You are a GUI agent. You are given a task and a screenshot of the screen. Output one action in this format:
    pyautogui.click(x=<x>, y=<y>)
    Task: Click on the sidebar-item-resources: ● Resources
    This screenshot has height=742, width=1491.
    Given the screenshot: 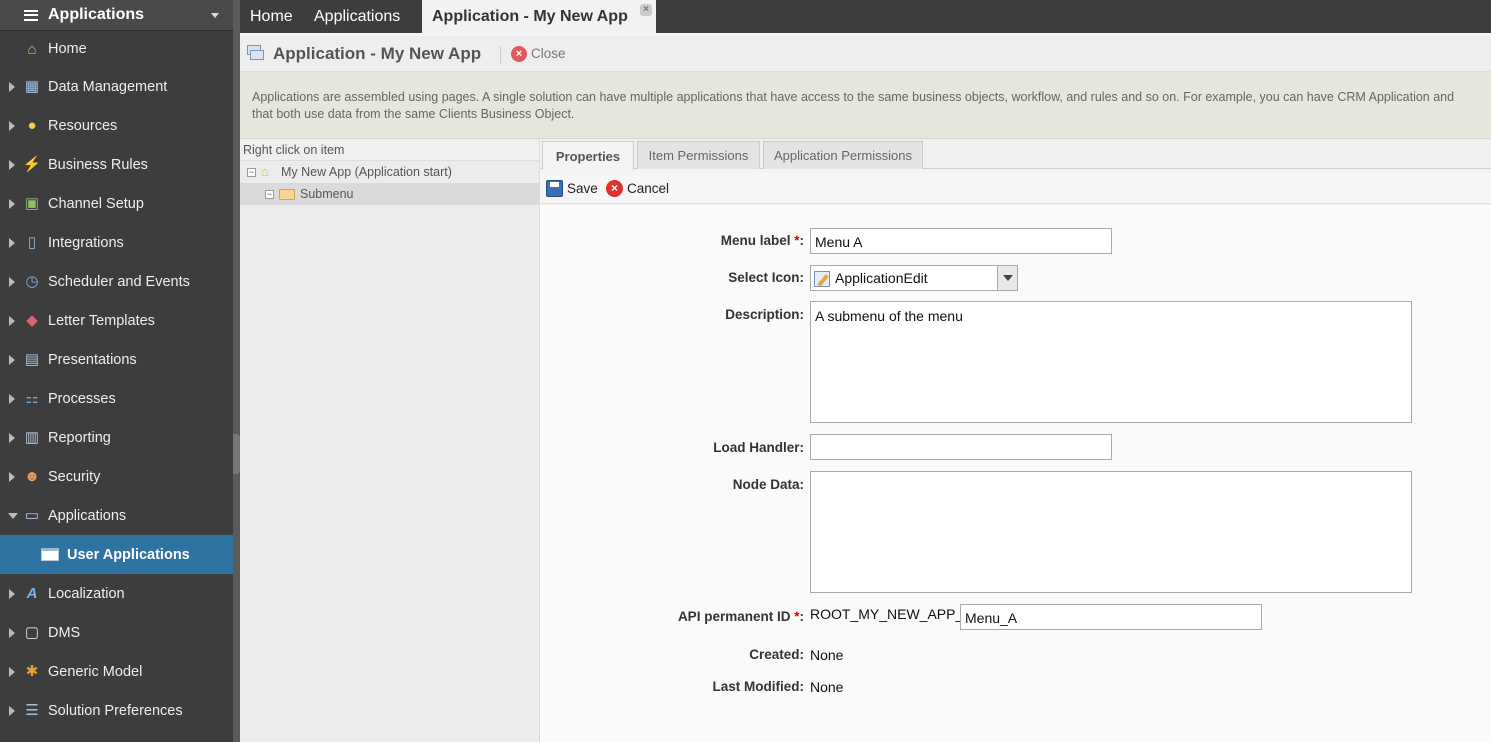 What is the action you would take?
    pyautogui.click(x=116, y=125)
    